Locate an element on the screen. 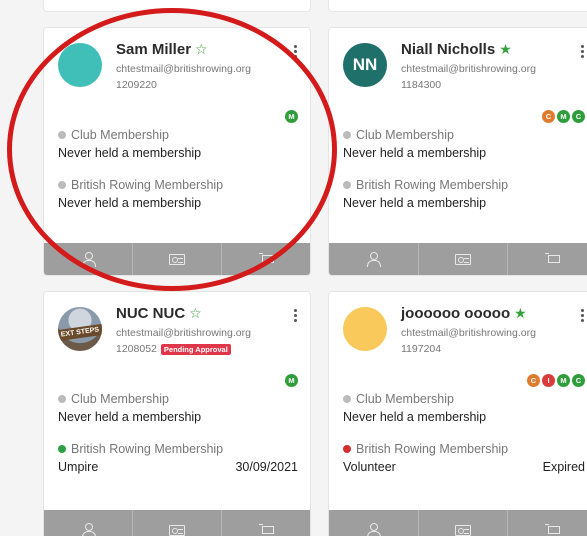 Image resolution: width=587 pixels, height=536 pixels. badge-i: I is located at coordinates (548, 380).